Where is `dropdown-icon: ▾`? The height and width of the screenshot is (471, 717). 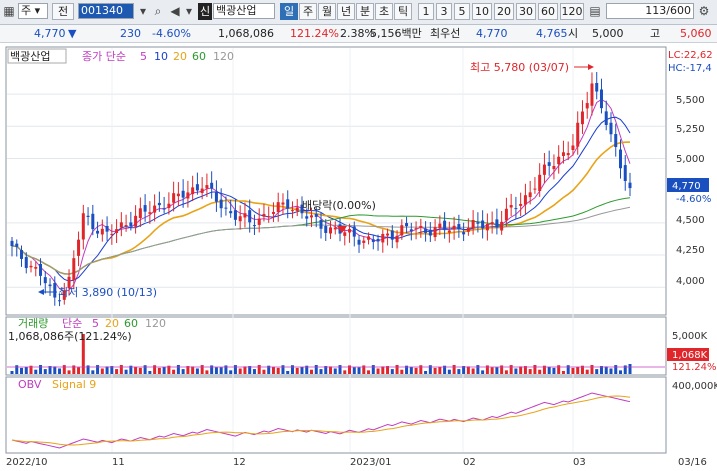 dropdown-icon: ▾ is located at coordinates (143, 11).